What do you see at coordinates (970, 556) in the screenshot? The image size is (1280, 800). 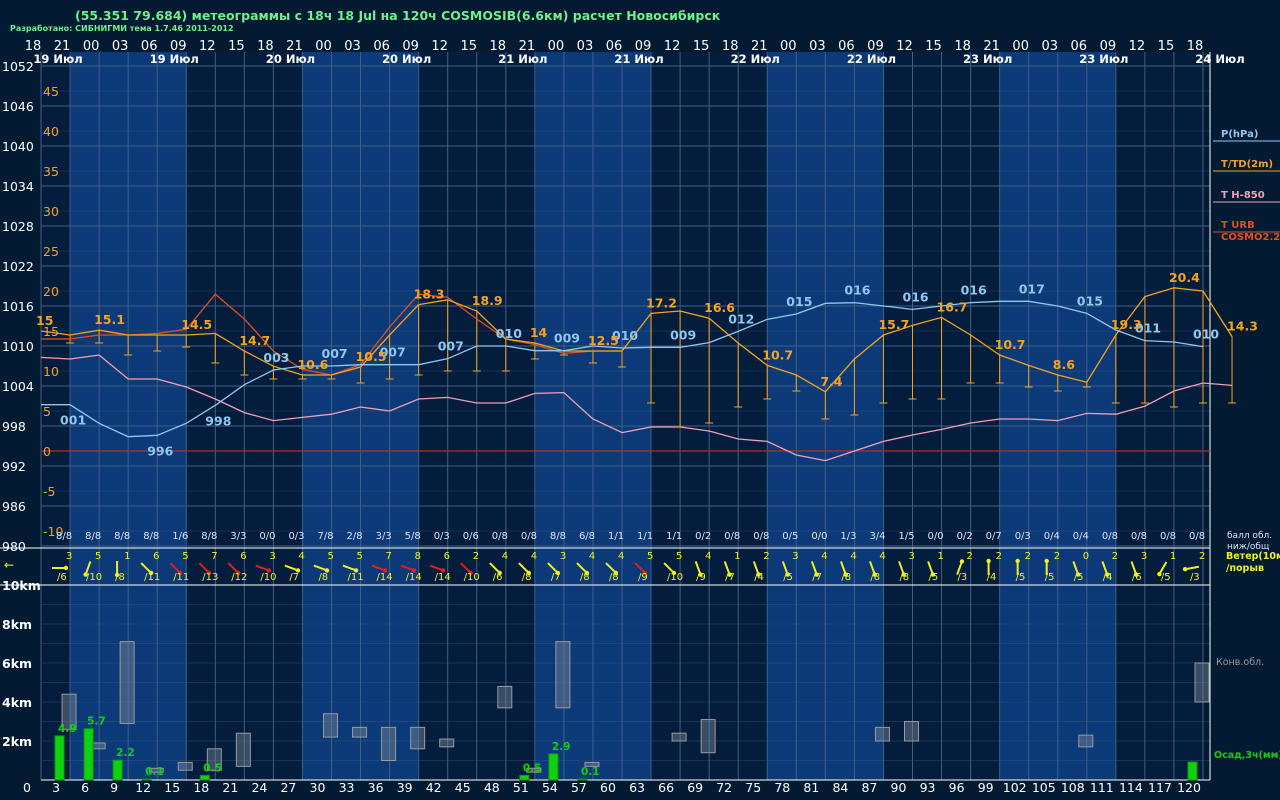 I see `wind-speed-label: 2` at bounding box center [970, 556].